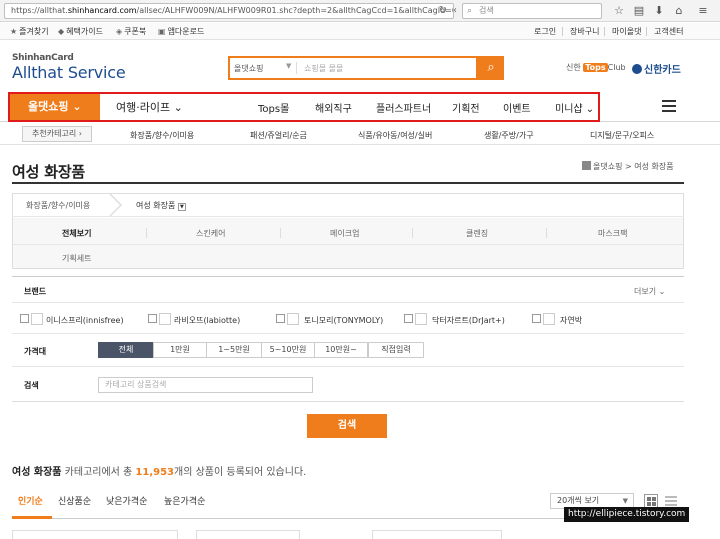 The image size is (720, 539). What do you see at coordinates (584, 31) in the screenshot?
I see `cart-link: 장바구니` at bounding box center [584, 31].